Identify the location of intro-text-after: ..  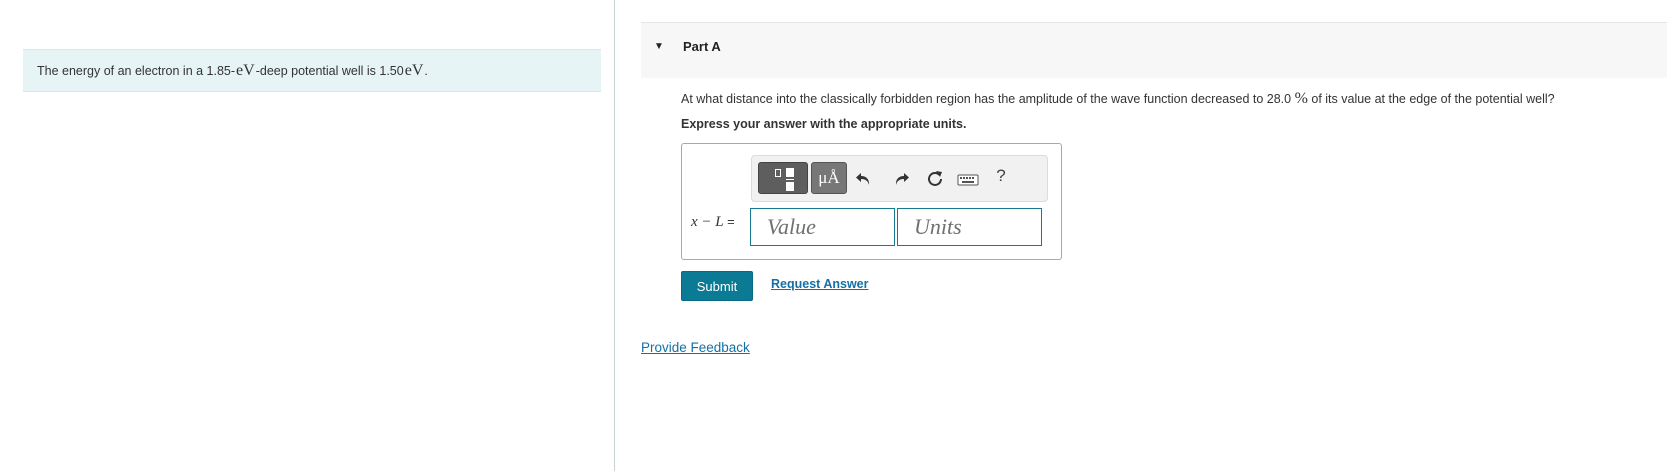
(426, 70).